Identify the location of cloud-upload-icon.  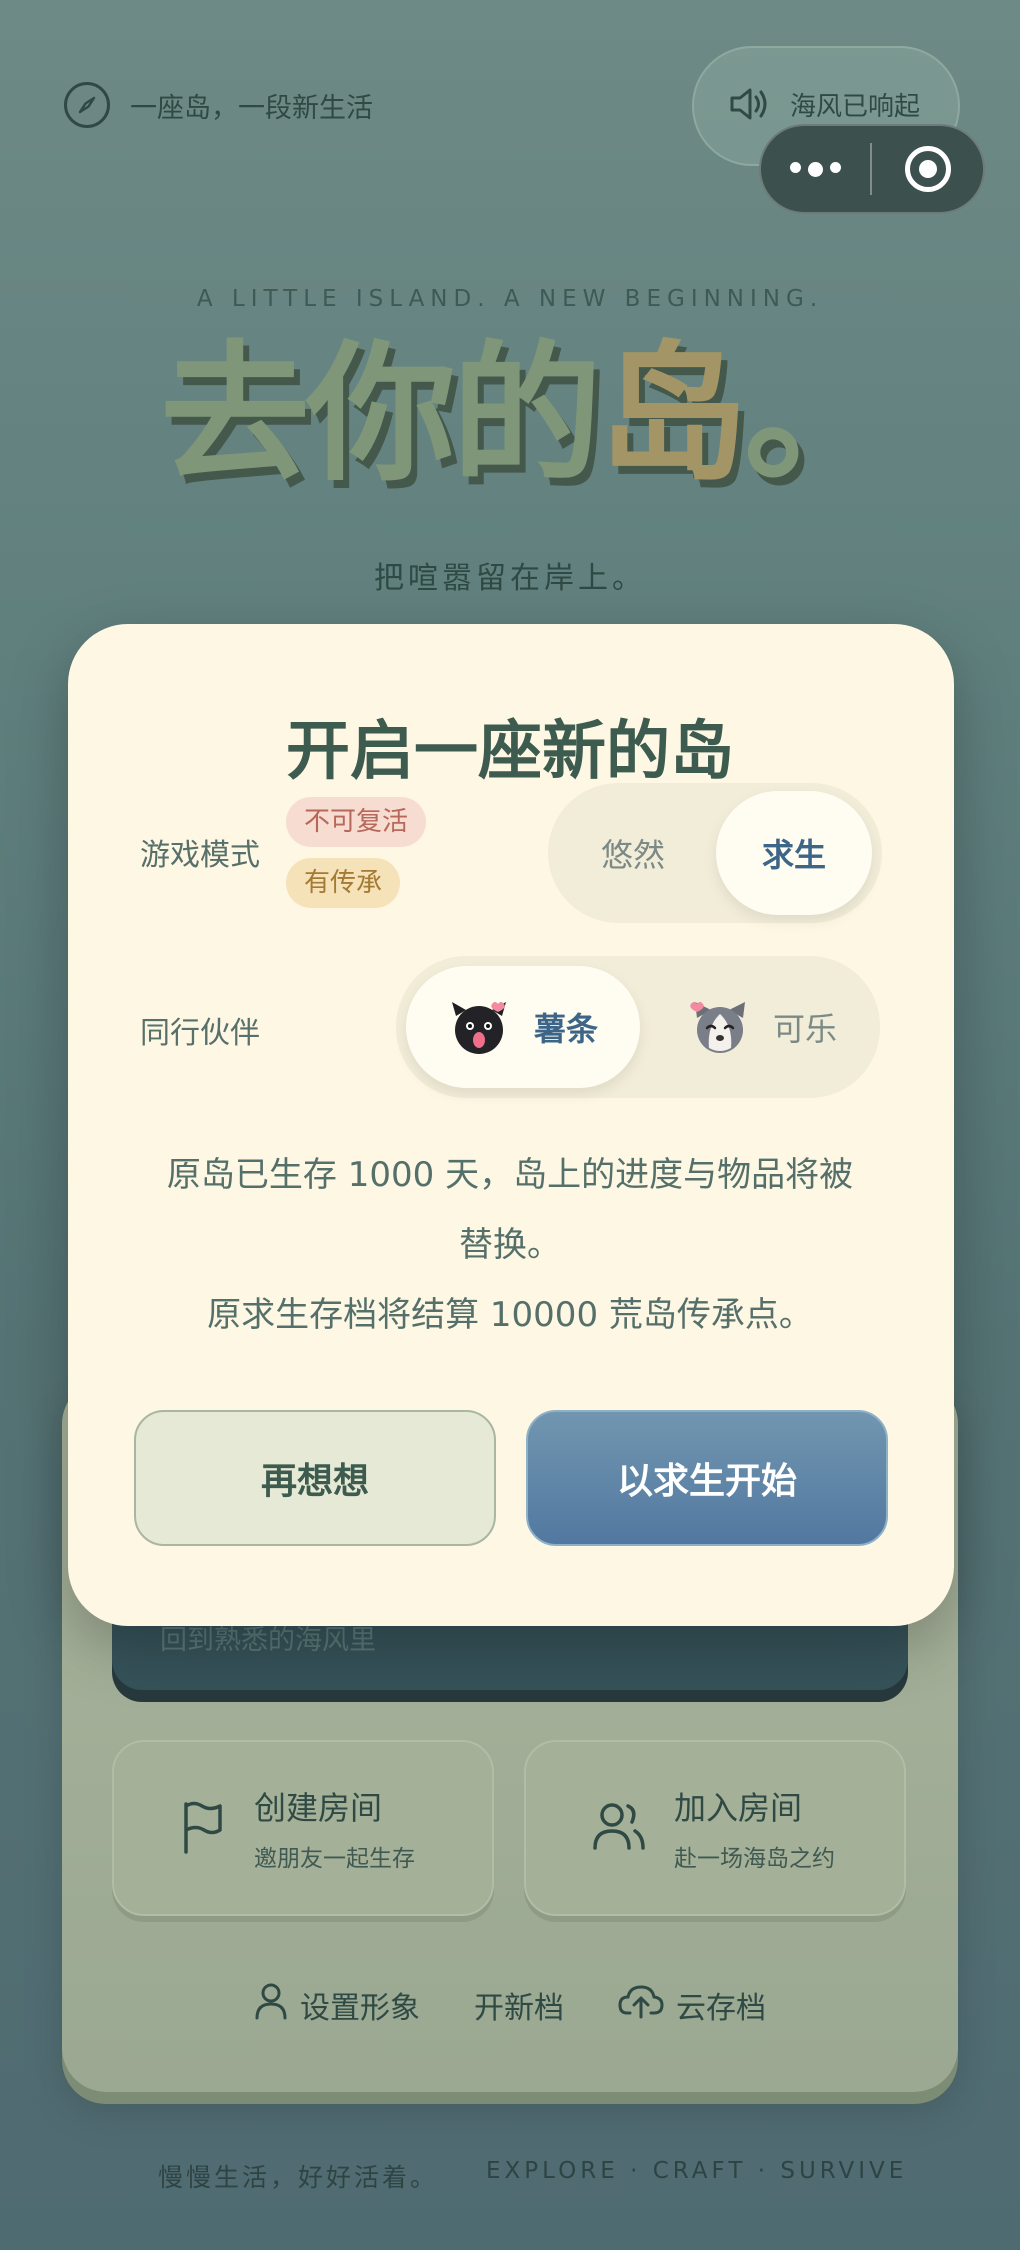
(641, 2005).